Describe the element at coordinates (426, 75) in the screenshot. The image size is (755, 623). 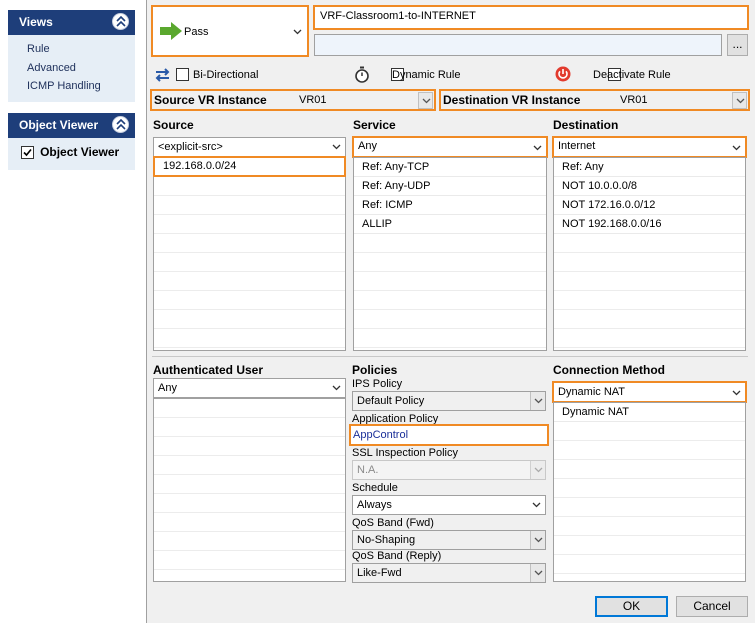
I see `dynamic-rule-label: Dynamic Rule` at that location.